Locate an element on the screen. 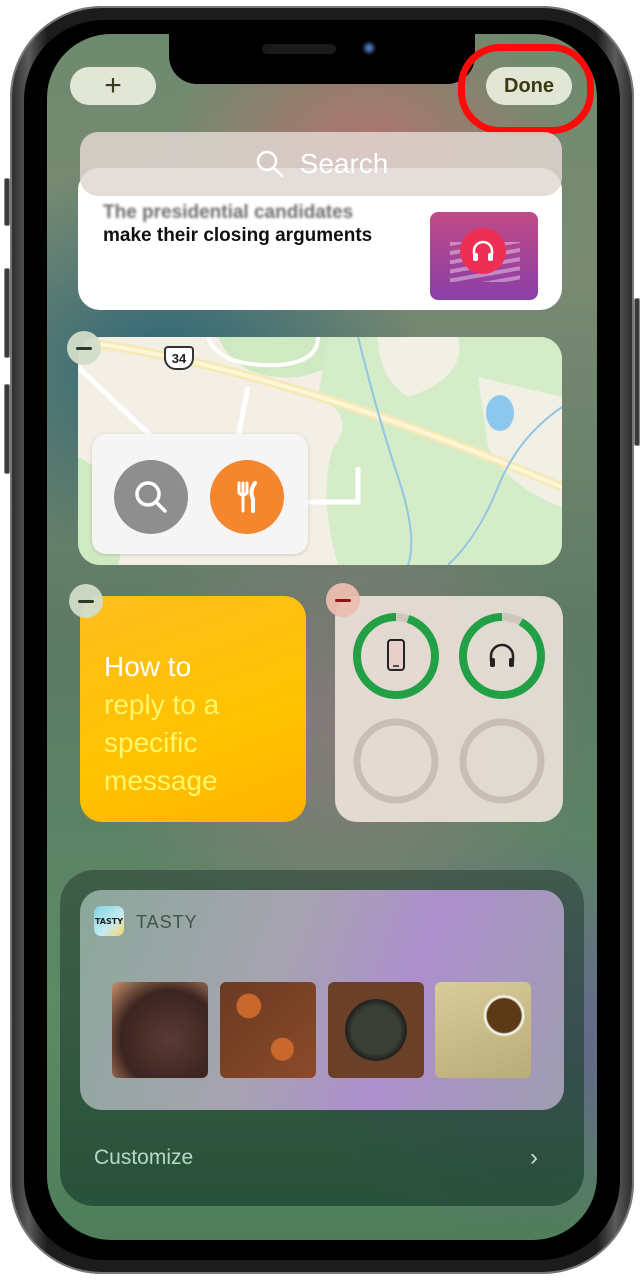  battery-ring-iphone is located at coordinates (396, 656).